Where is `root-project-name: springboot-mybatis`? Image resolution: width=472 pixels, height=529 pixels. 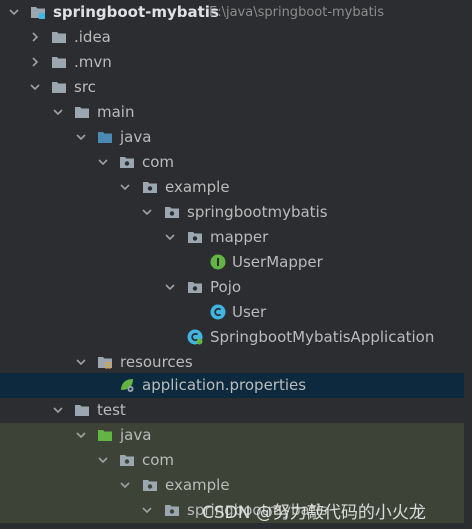 root-project-name: springboot-mybatis is located at coordinates (136, 12).